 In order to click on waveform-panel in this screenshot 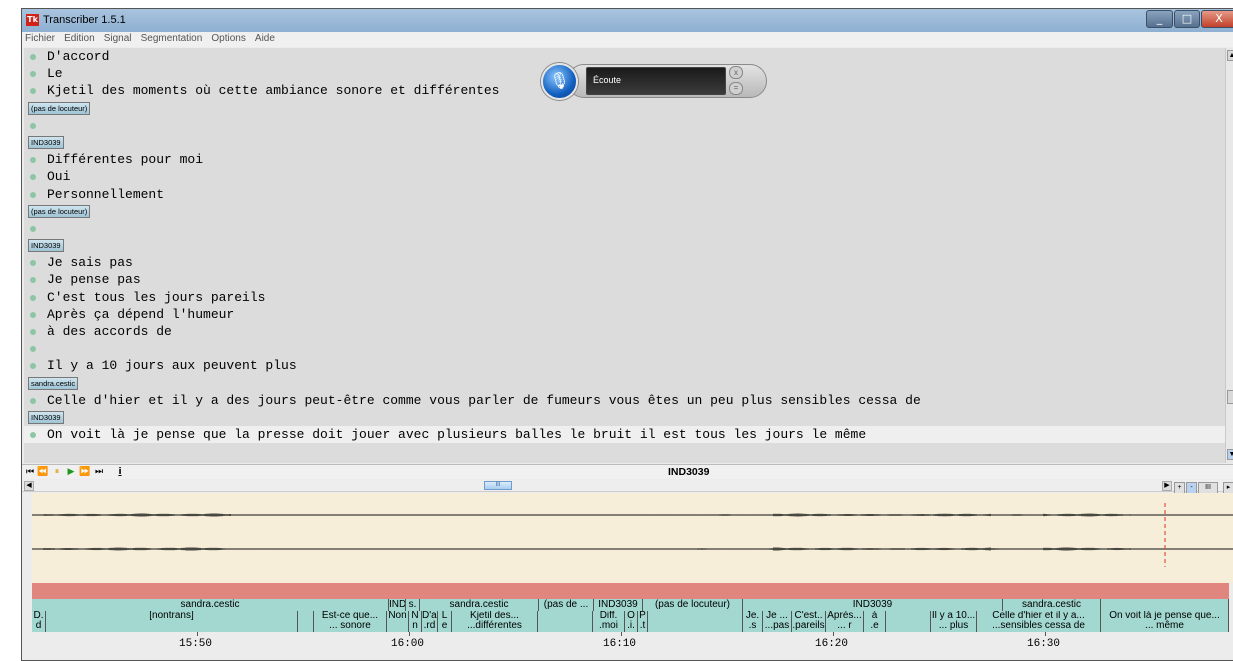, I will do `click(632, 538)`.